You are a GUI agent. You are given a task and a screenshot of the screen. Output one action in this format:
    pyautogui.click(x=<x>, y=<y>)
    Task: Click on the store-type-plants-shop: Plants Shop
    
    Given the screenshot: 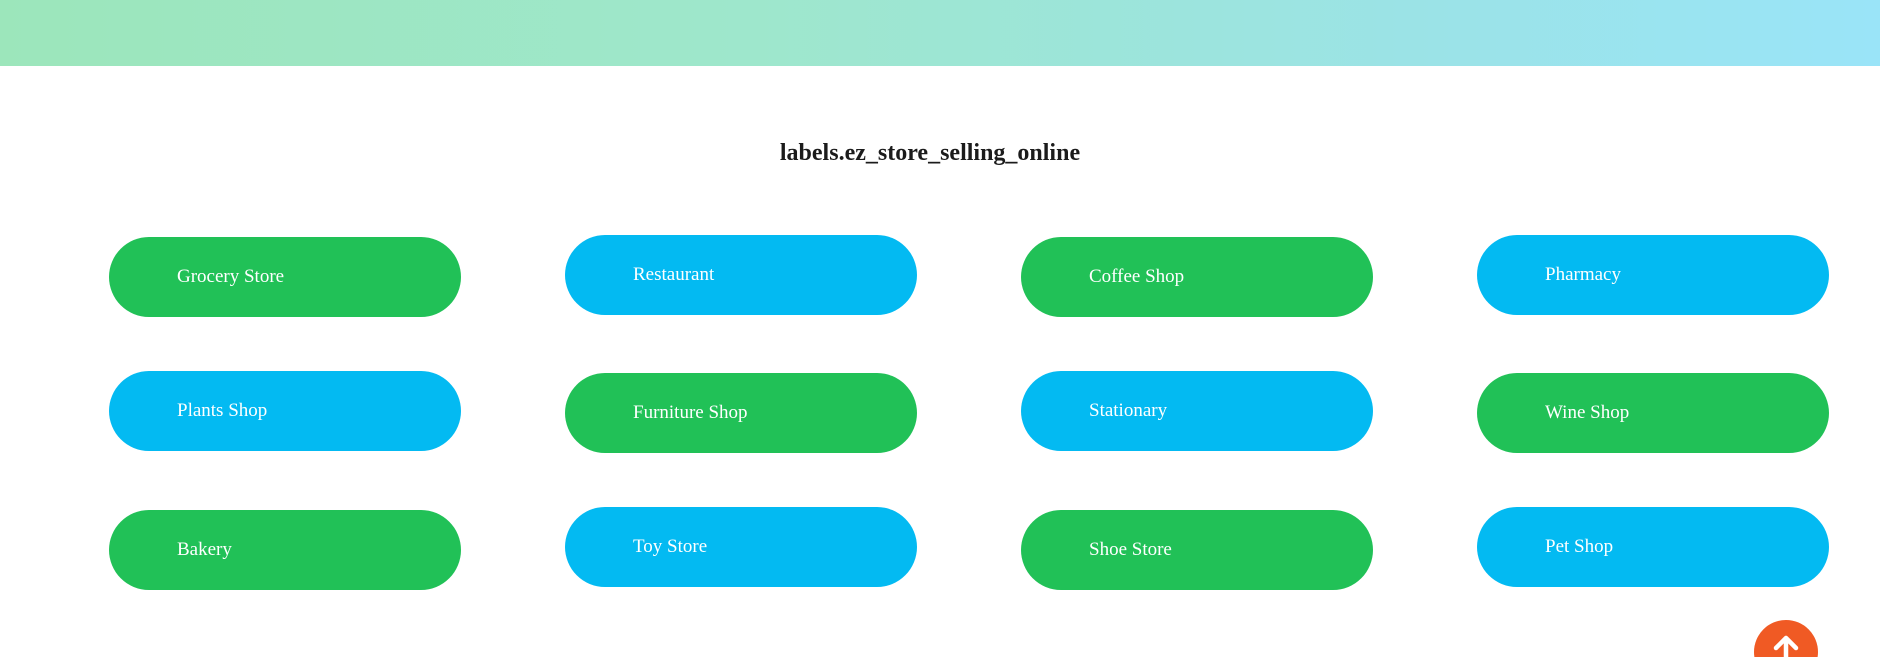 What is the action you would take?
    pyautogui.click(x=285, y=411)
    